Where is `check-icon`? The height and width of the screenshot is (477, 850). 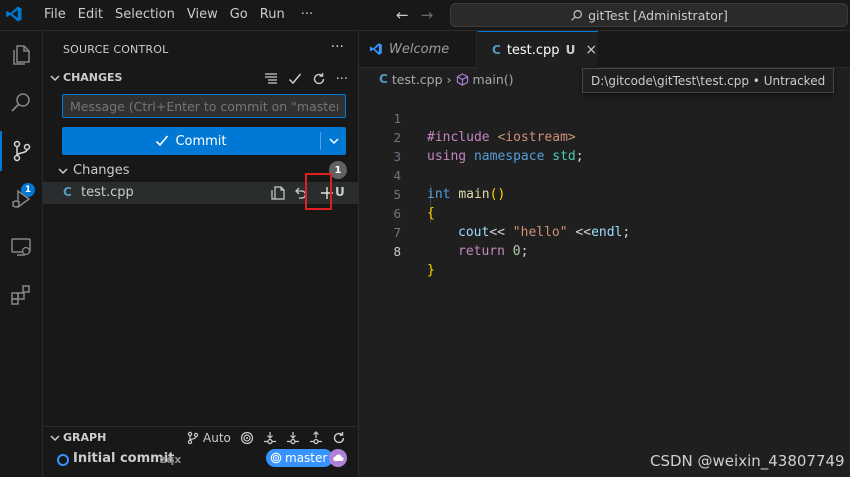 check-icon is located at coordinates (162, 141).